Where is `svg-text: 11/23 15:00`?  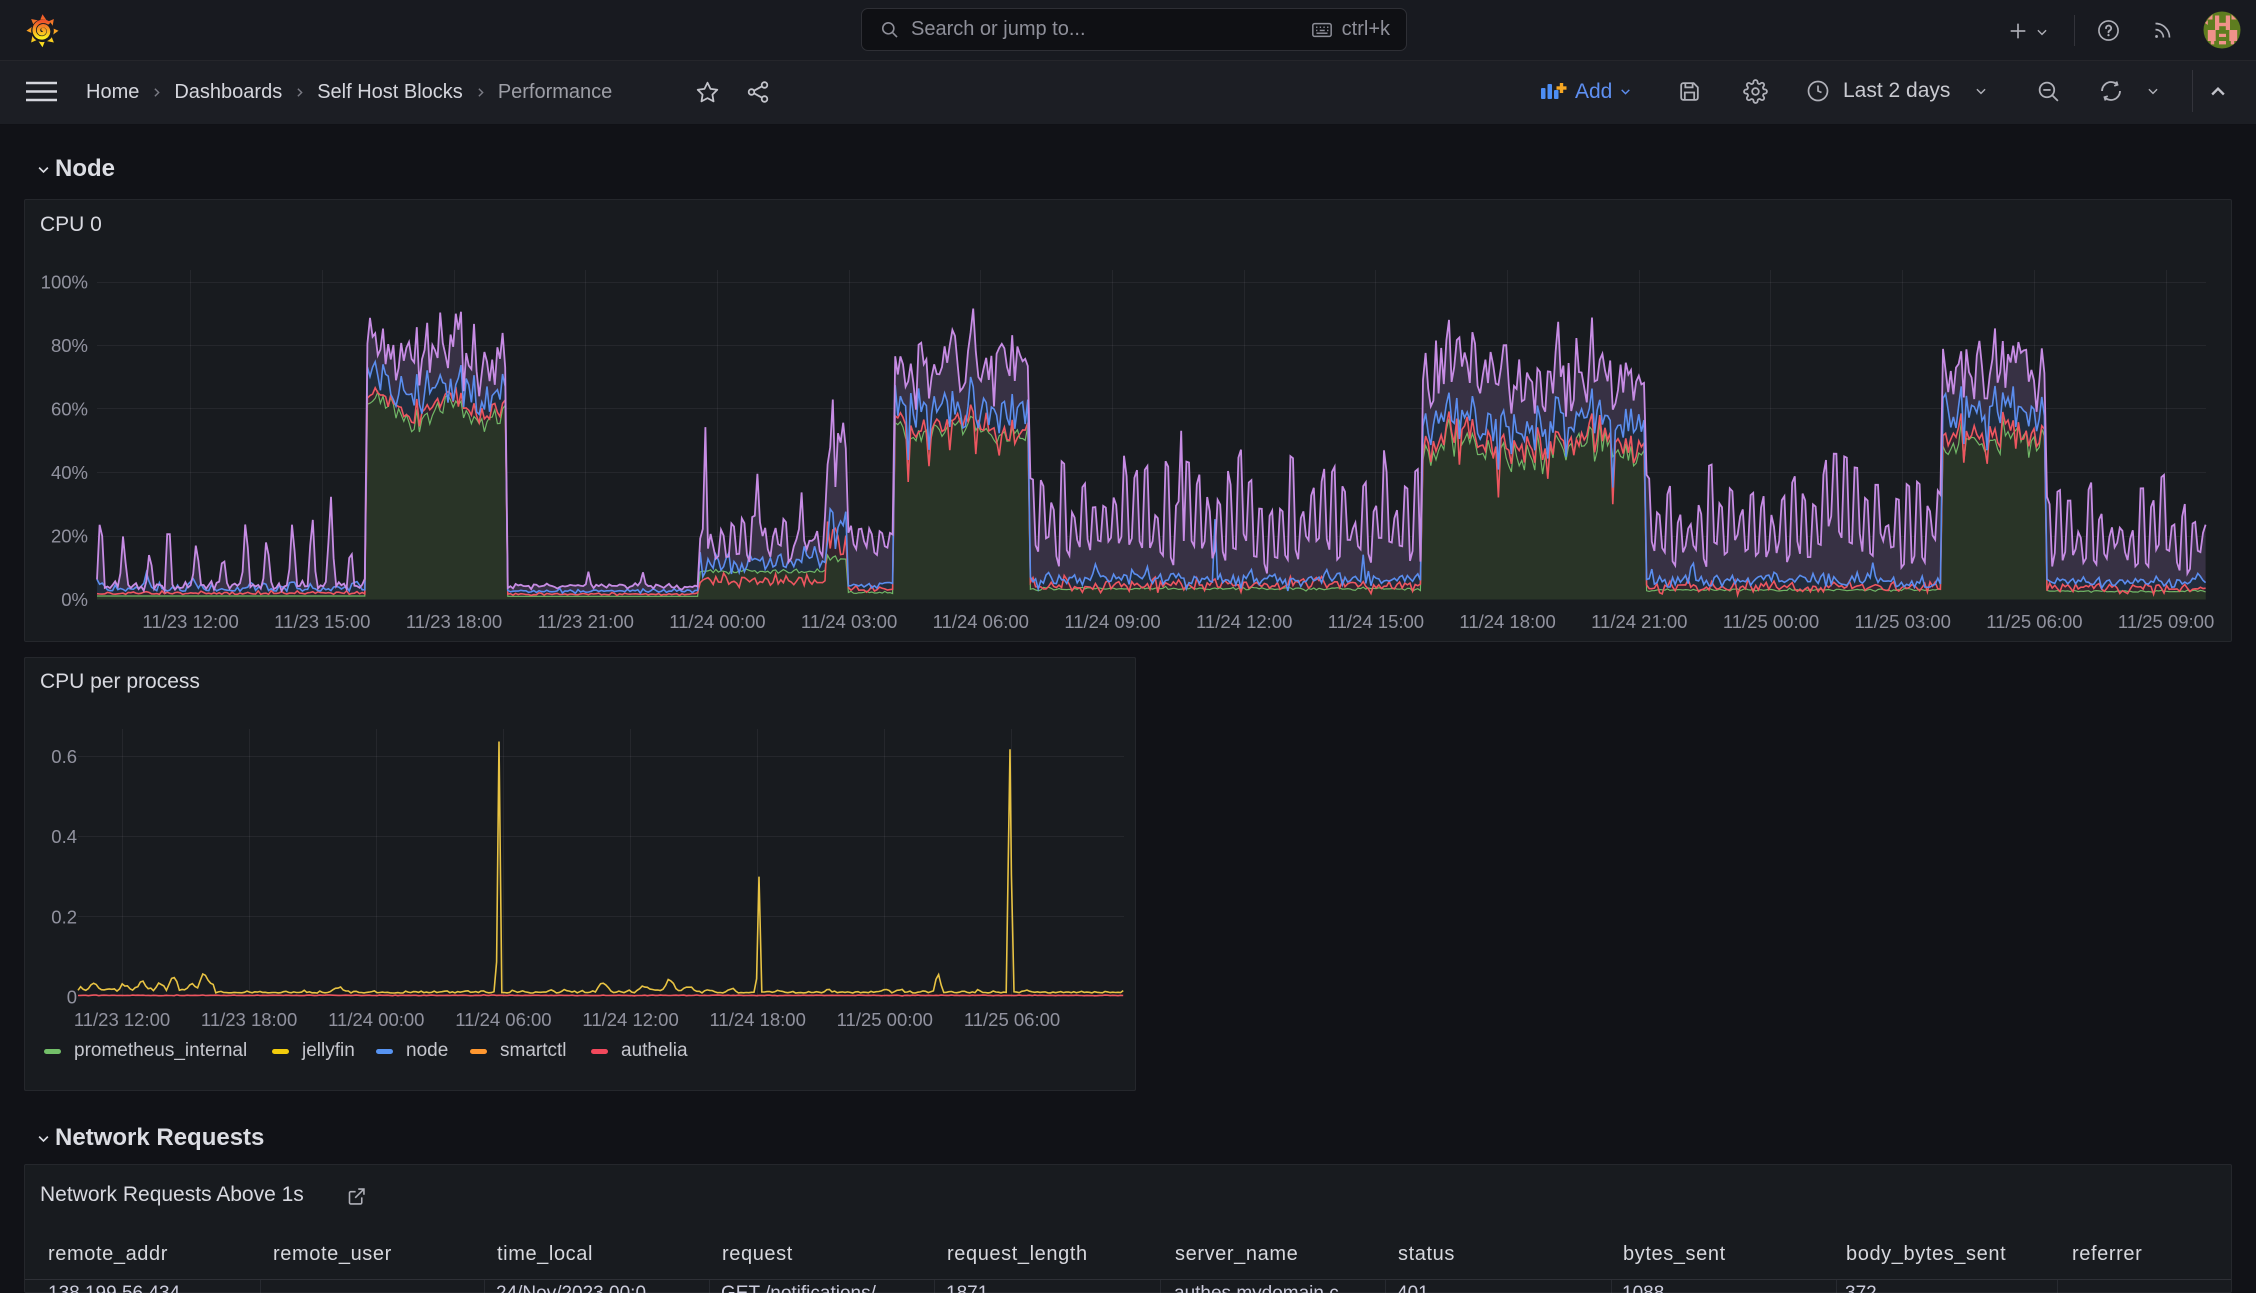
svg-text: 11/23 15:00 is located at coordinates (322, 621).